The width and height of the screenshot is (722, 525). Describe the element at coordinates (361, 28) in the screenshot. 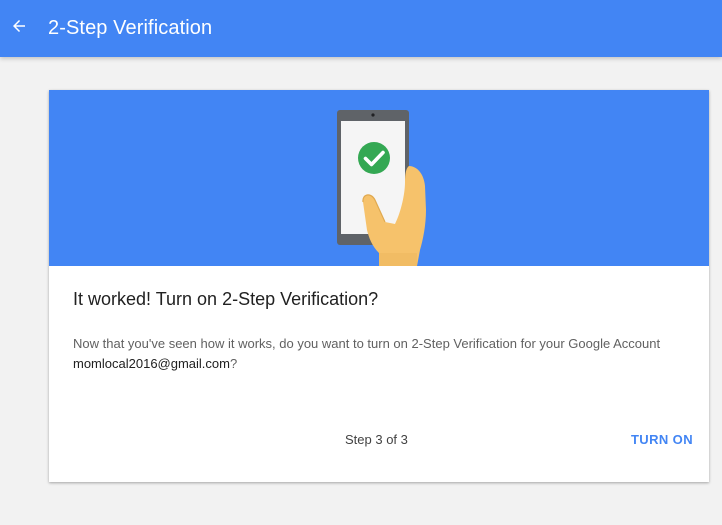

I see `app-bar: 2-Step Verification` at that location.